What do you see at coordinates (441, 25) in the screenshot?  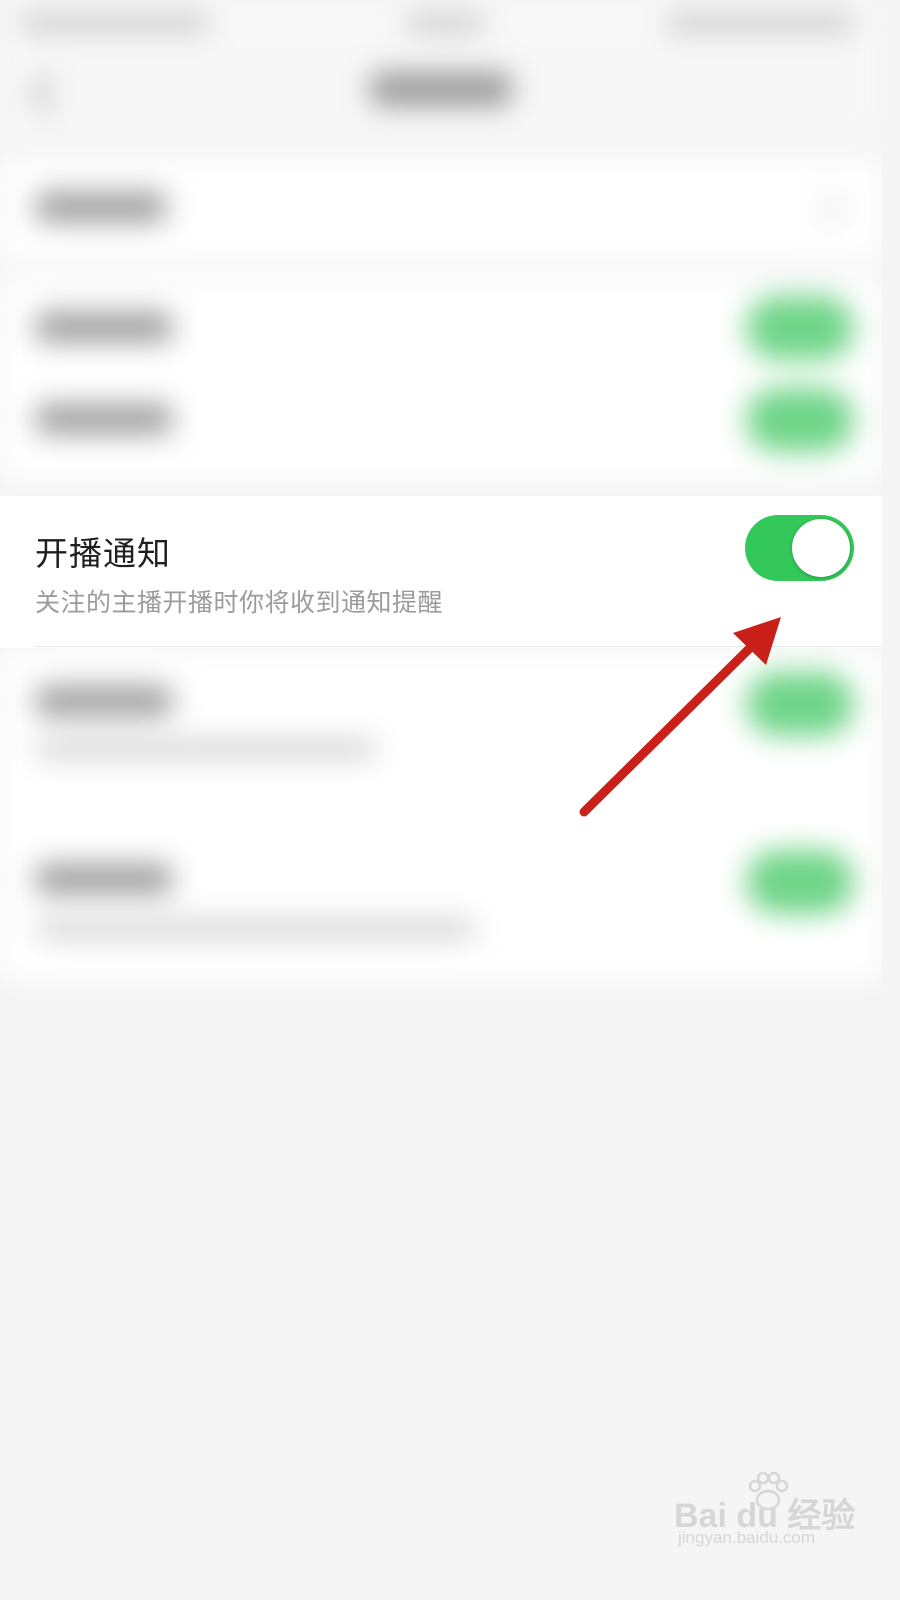 I see `status-bar` at bounding box center [441, 25].